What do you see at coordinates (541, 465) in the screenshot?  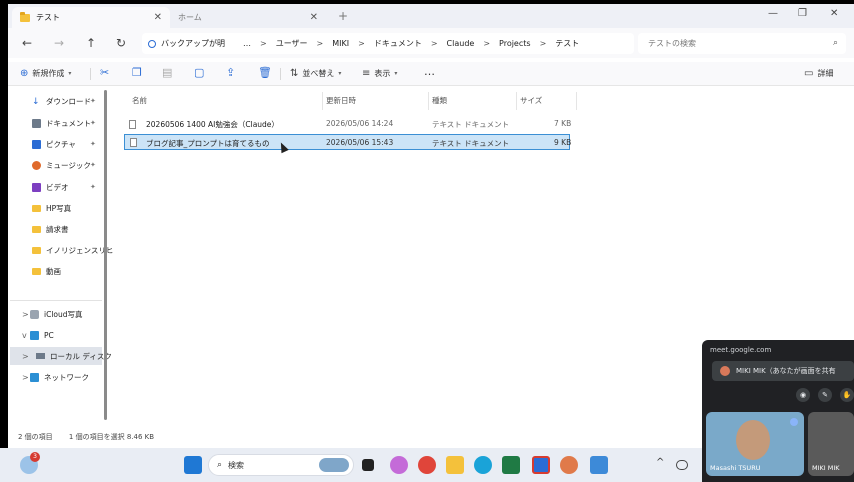 I see `calendar-app-icon` at bounding box center [541, 465].